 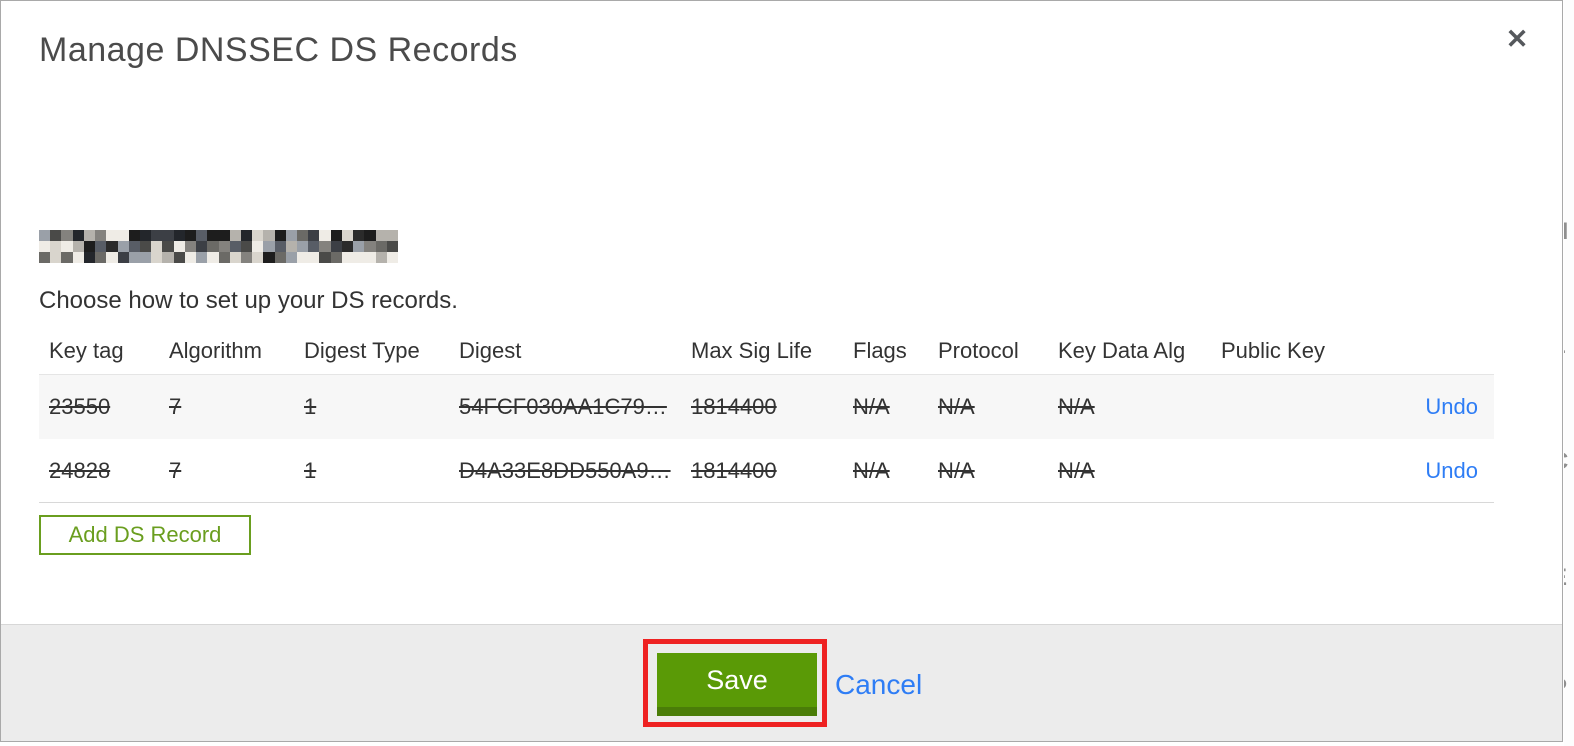 What do you see at coordinates (362, 350) in the screenshot?
I see `column-header-digest-type: Digest Type` at bounding box center [362, 350].